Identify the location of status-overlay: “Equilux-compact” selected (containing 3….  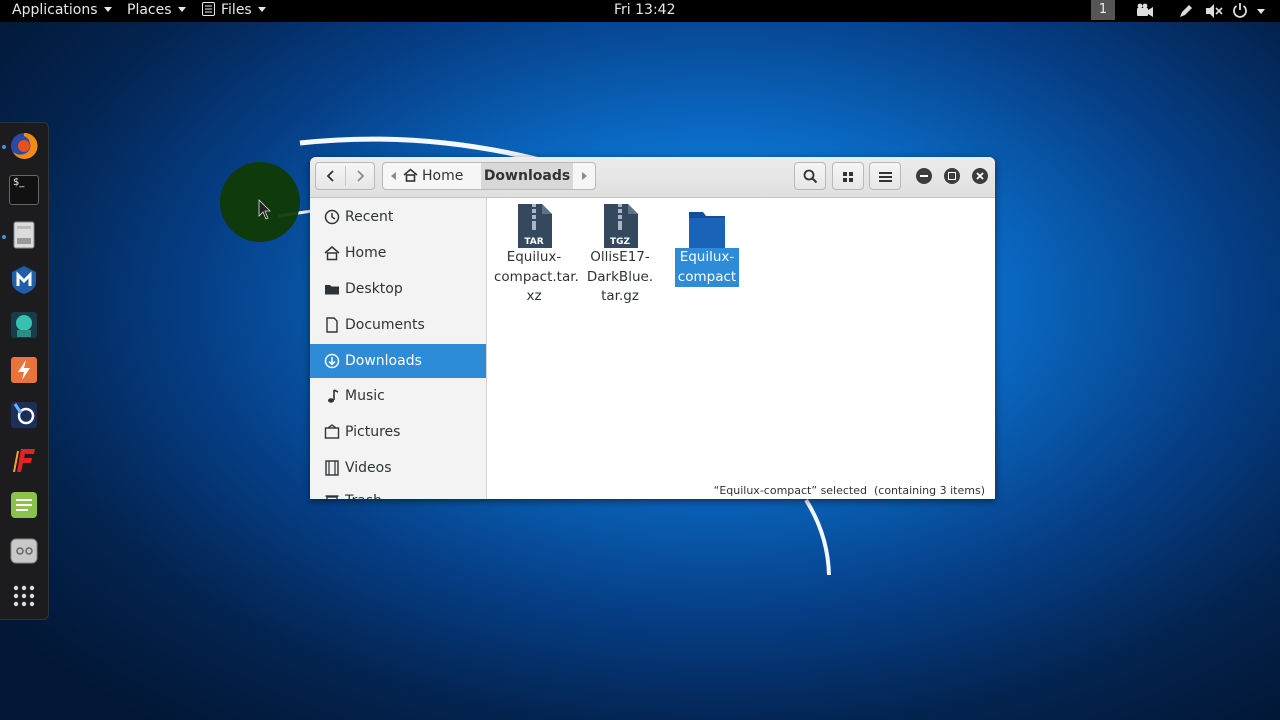
(849, 490).